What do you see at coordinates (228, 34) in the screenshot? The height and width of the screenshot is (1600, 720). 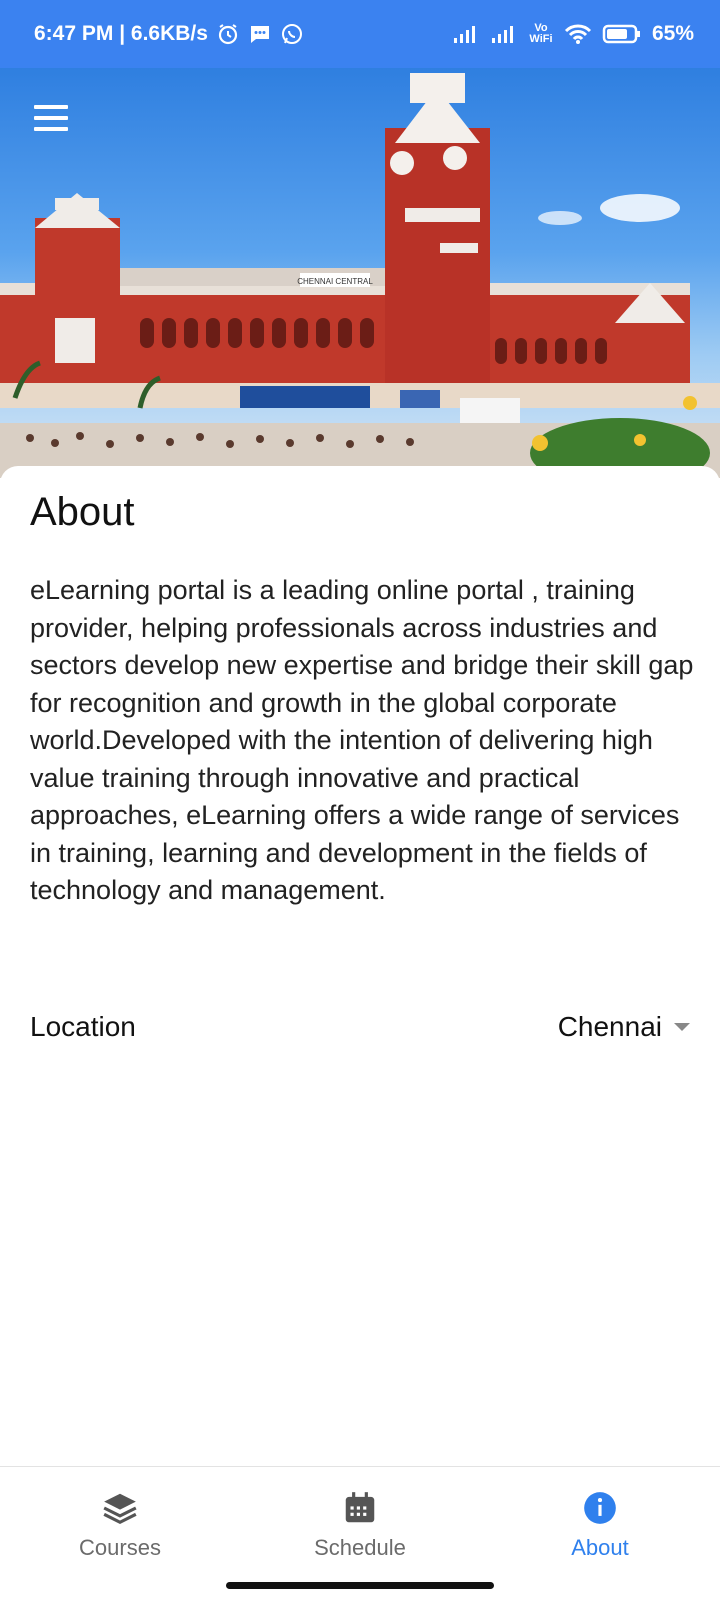 I see `alarm-icon` at bounding box center [228, 34].